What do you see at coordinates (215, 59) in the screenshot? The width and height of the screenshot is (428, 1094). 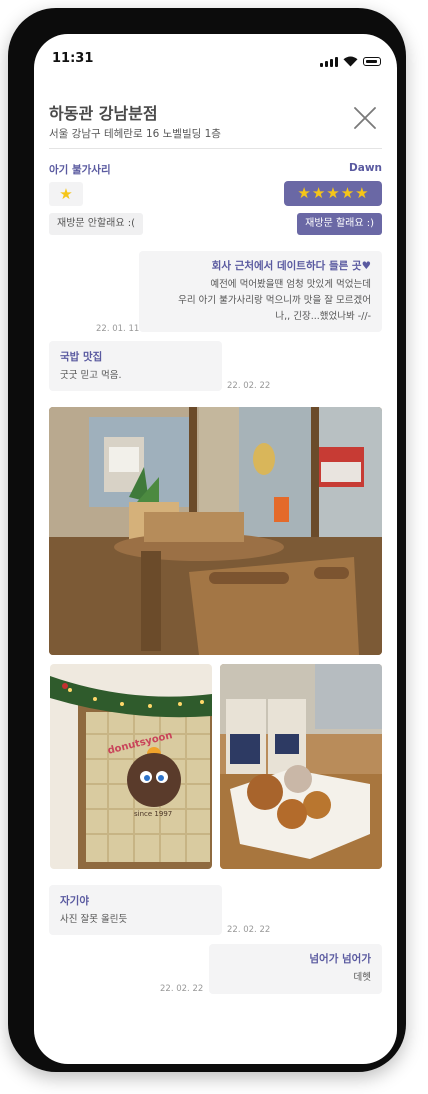 I see `status-bar: 11:31` at bounding box center [215, 59].